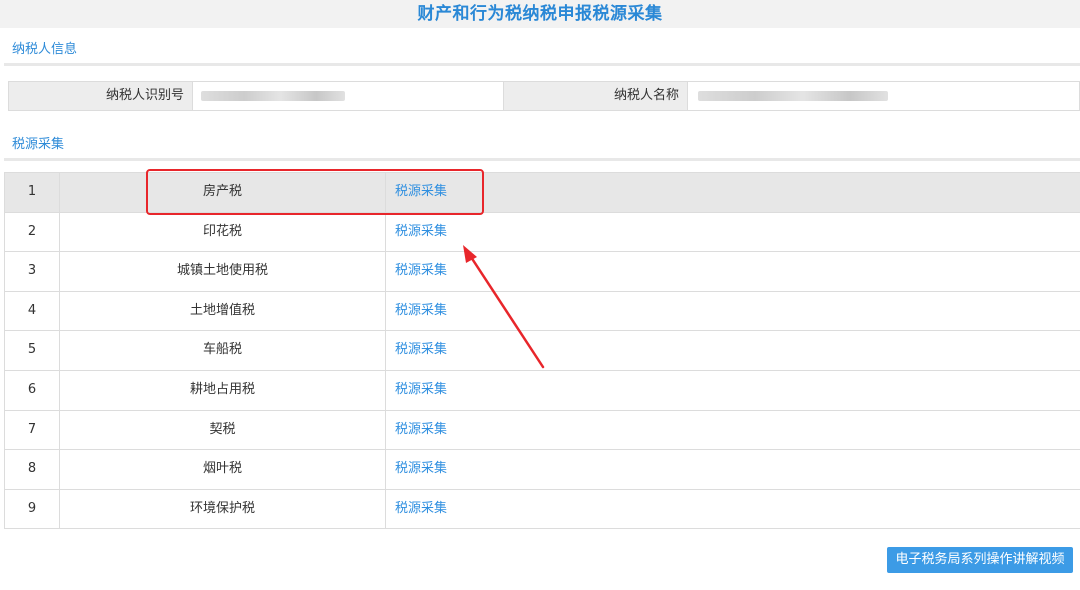 The height and width of the screenshot is (590, 1080). What do you see at coordinates (223, 430) in the screenshot?
I see `tax-name: 契税` at bounding box center [223, 430].